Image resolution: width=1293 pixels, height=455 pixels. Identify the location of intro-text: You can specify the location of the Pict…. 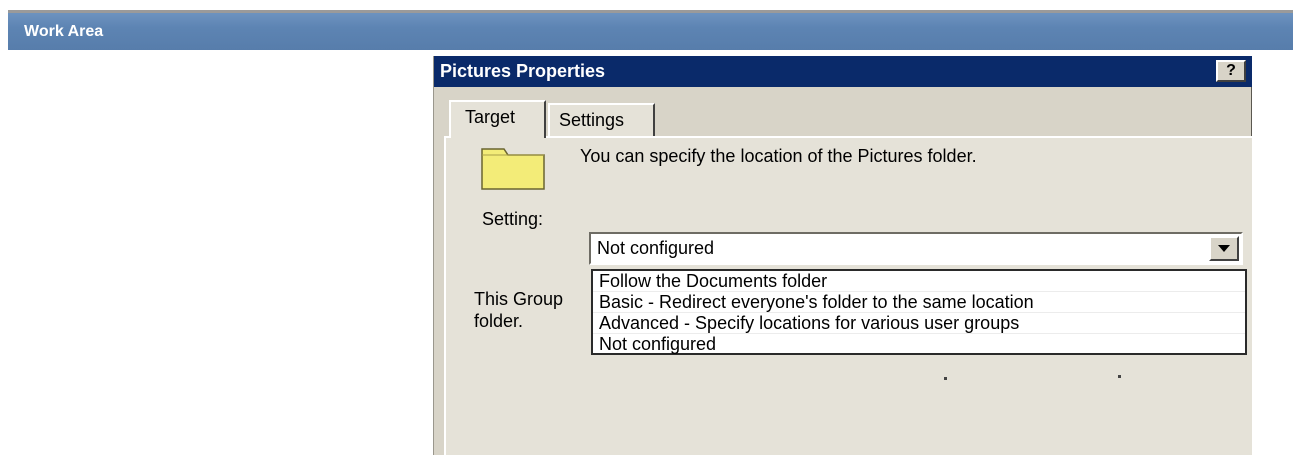
(778, 156).